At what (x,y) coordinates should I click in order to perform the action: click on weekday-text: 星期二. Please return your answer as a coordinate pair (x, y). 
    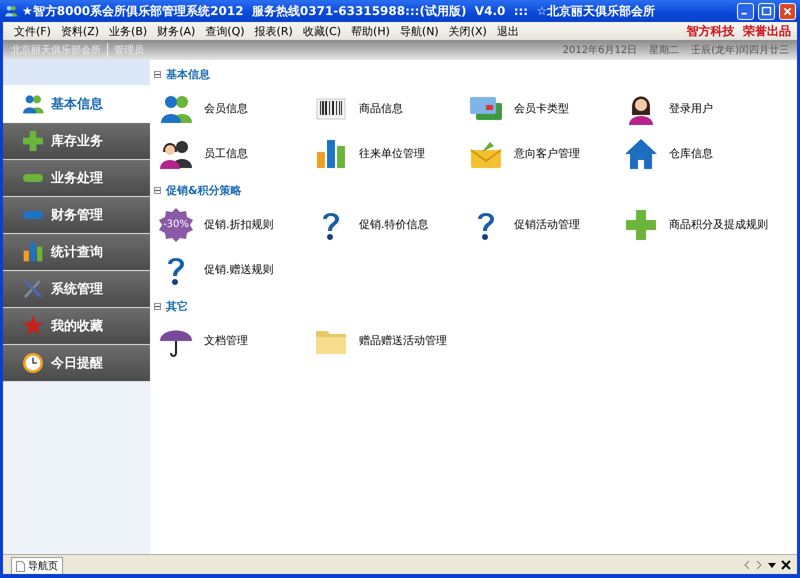
    Looking at the image, I should click on (664, 50).